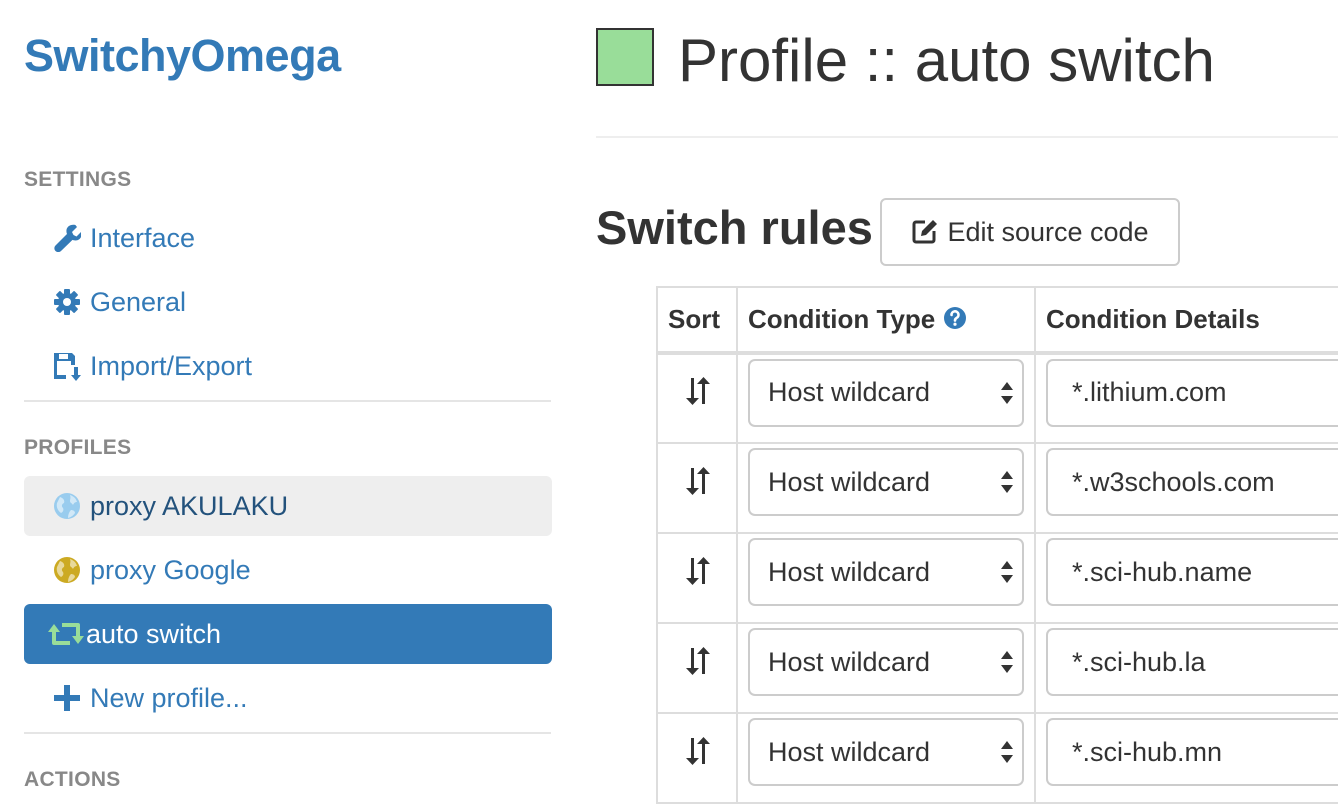 This screenshot has height=804, width=1338. I want to click on profiles-header: PROFILES, so click(78, 447).